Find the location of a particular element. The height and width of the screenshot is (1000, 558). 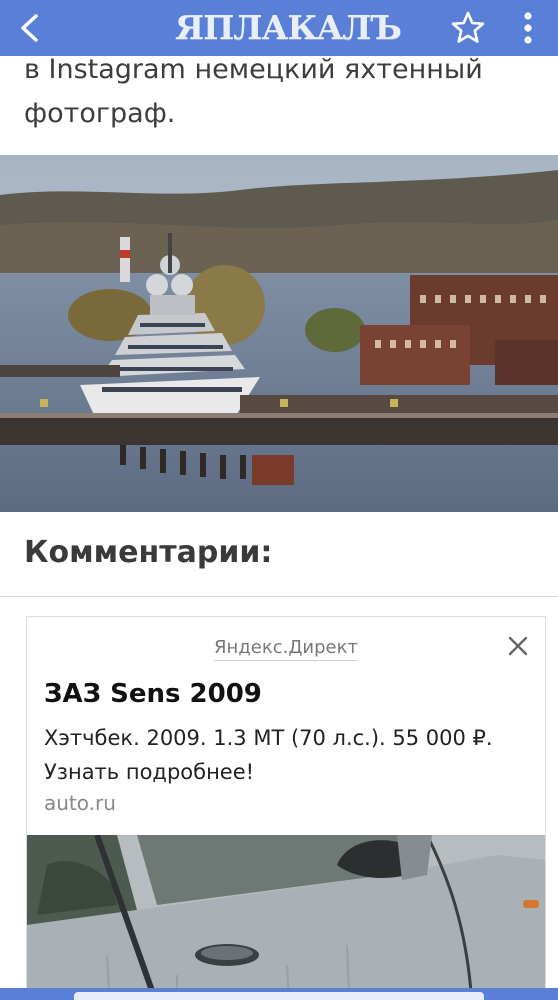

ad-domain: auto.ru is located at coordinates (80, 803).